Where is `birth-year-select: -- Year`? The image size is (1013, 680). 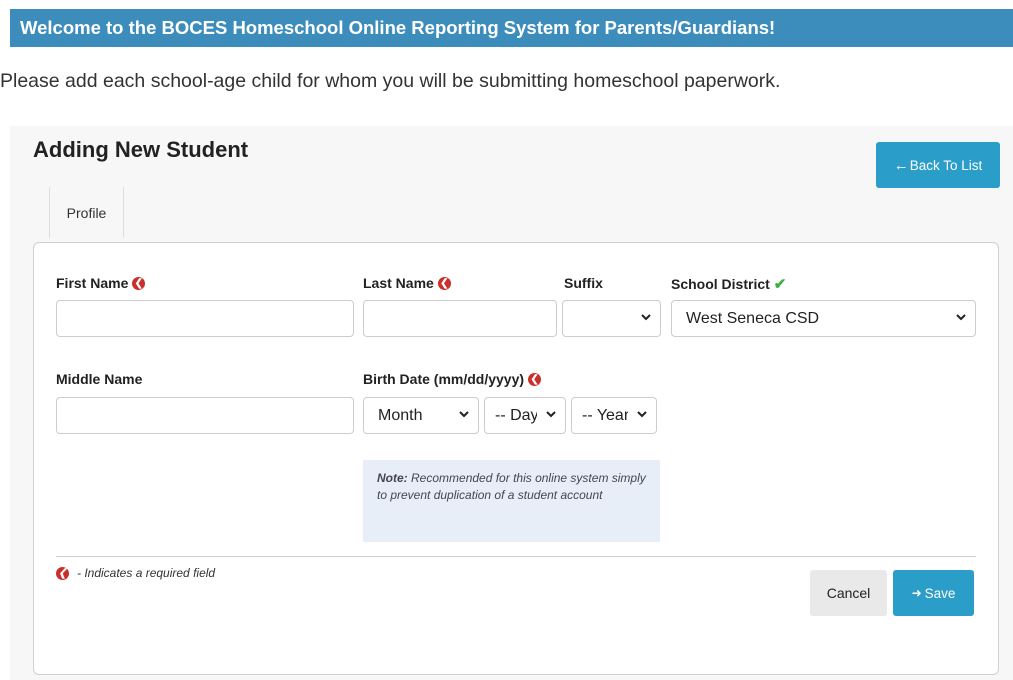
birth-year-select: -- Year is located at coordinates (614, 415).